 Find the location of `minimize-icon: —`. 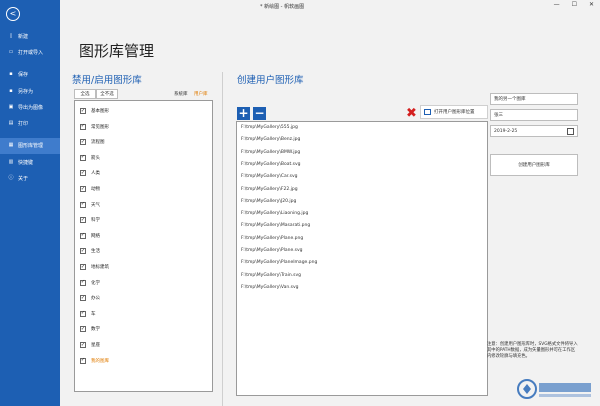

minimize-icon: — is located at coordinates (557, 5).